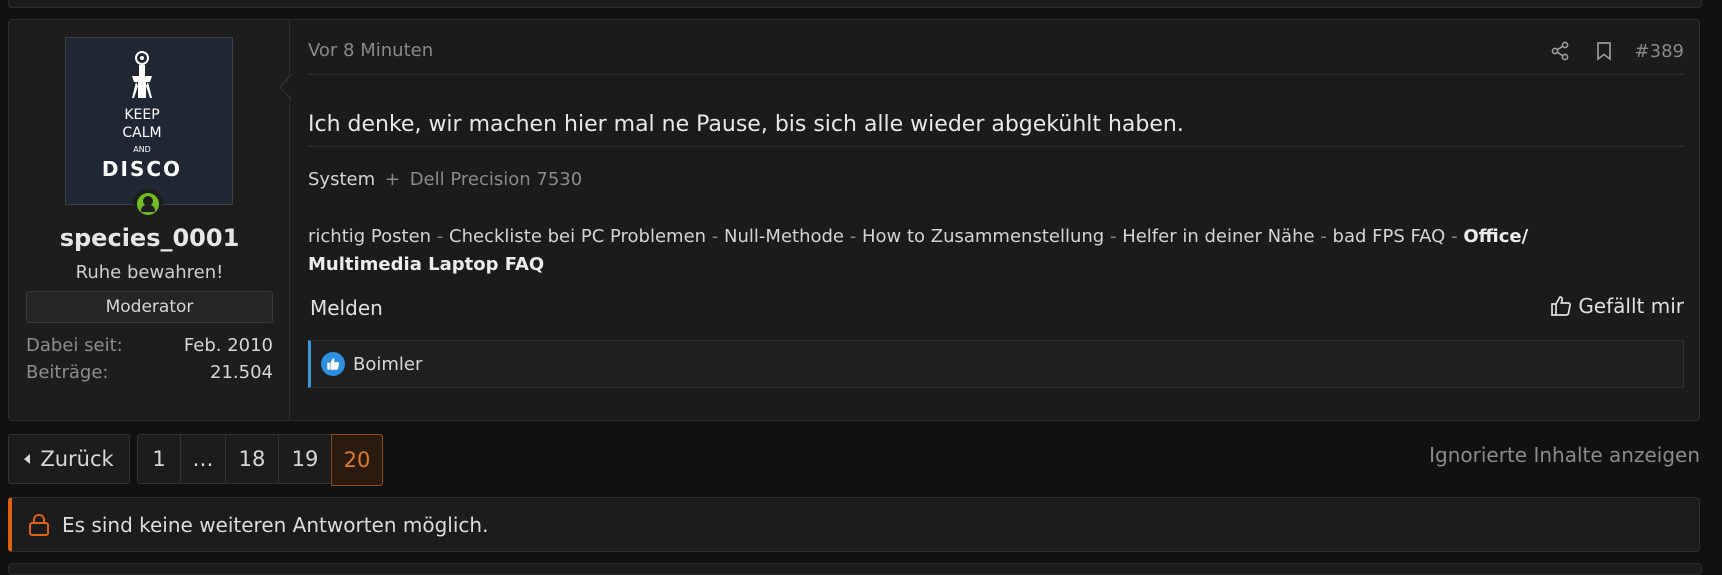 Image resolution: width=1722 pixels, height=575 pixels. What do you see at coordinates (996, 47) in the screenshot?
I see `post-header: Vor 8 Minuten #389` at bounding box center [996, 47].